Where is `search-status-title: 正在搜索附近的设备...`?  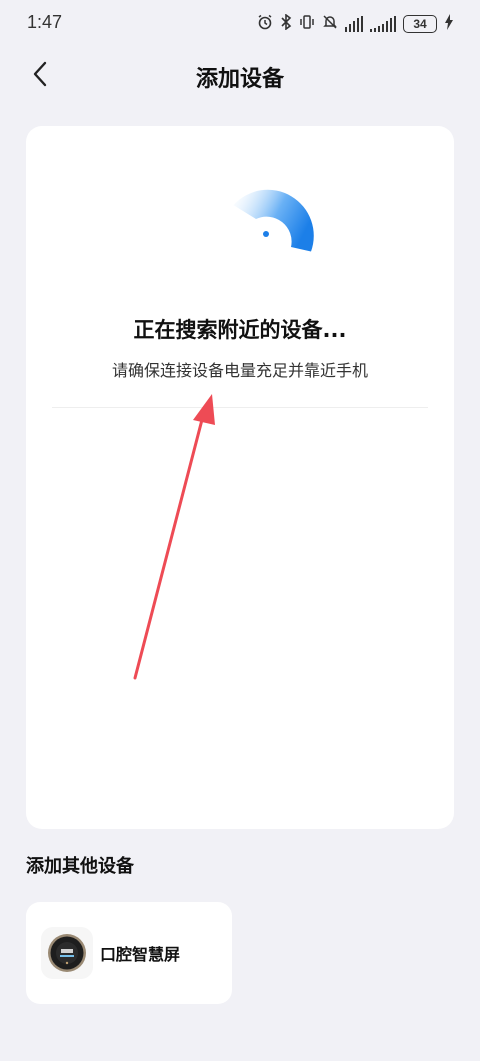 search-status-title: 正在搜索附近的设备... is located at coordinates (240, 330).